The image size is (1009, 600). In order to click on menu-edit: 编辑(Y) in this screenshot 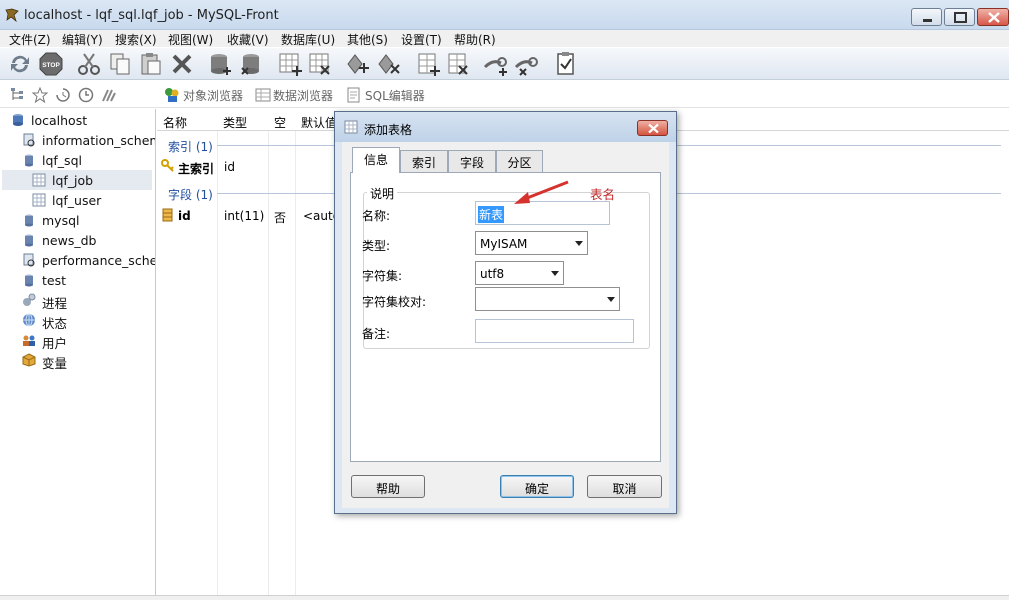, I will do `click(82, 39)`.